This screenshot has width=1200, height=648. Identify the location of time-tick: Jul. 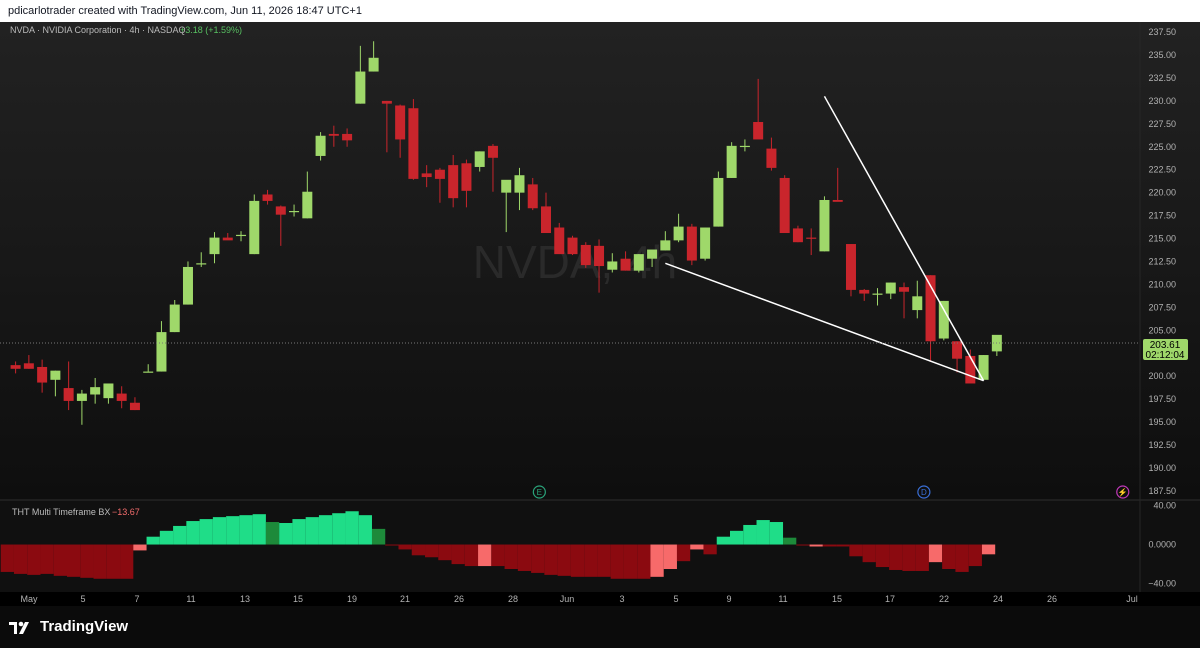
(1132, 599).